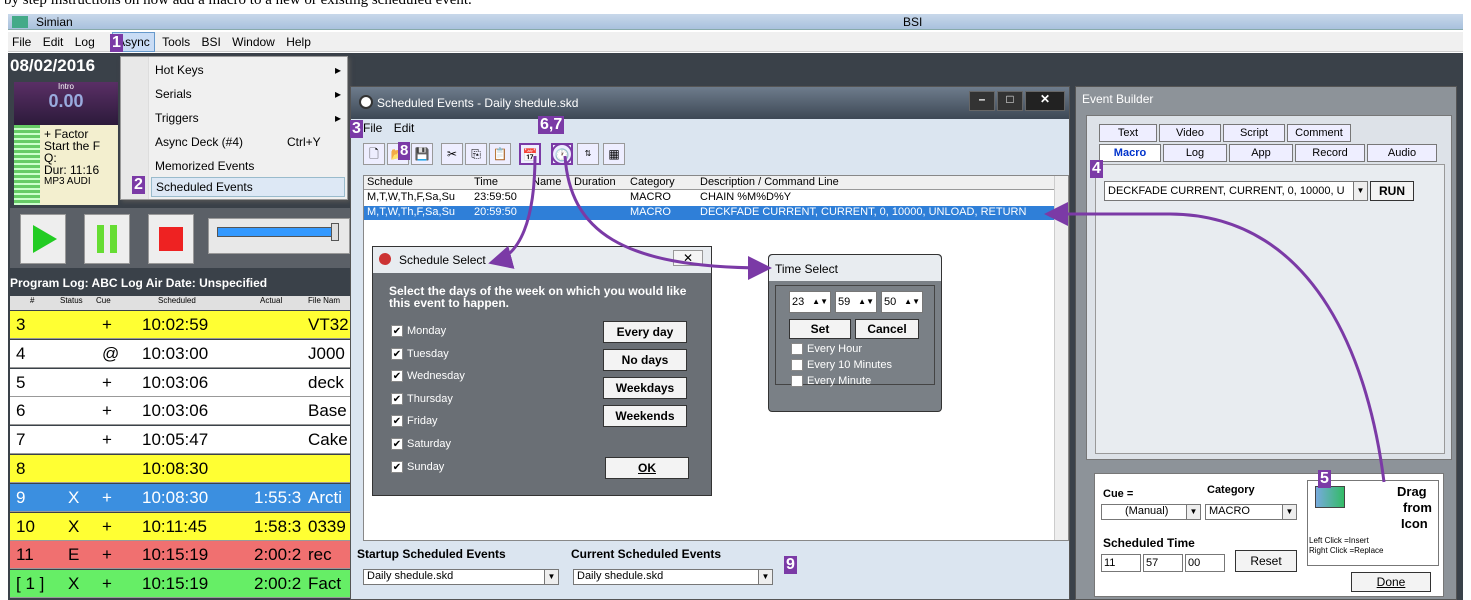 Image resolution: width=1471 pixels, height=600 pixels. Describe the element at coordinates (856, 302) in the screenshot. I see `minute-spinner: 59 ▲▼` at that location.